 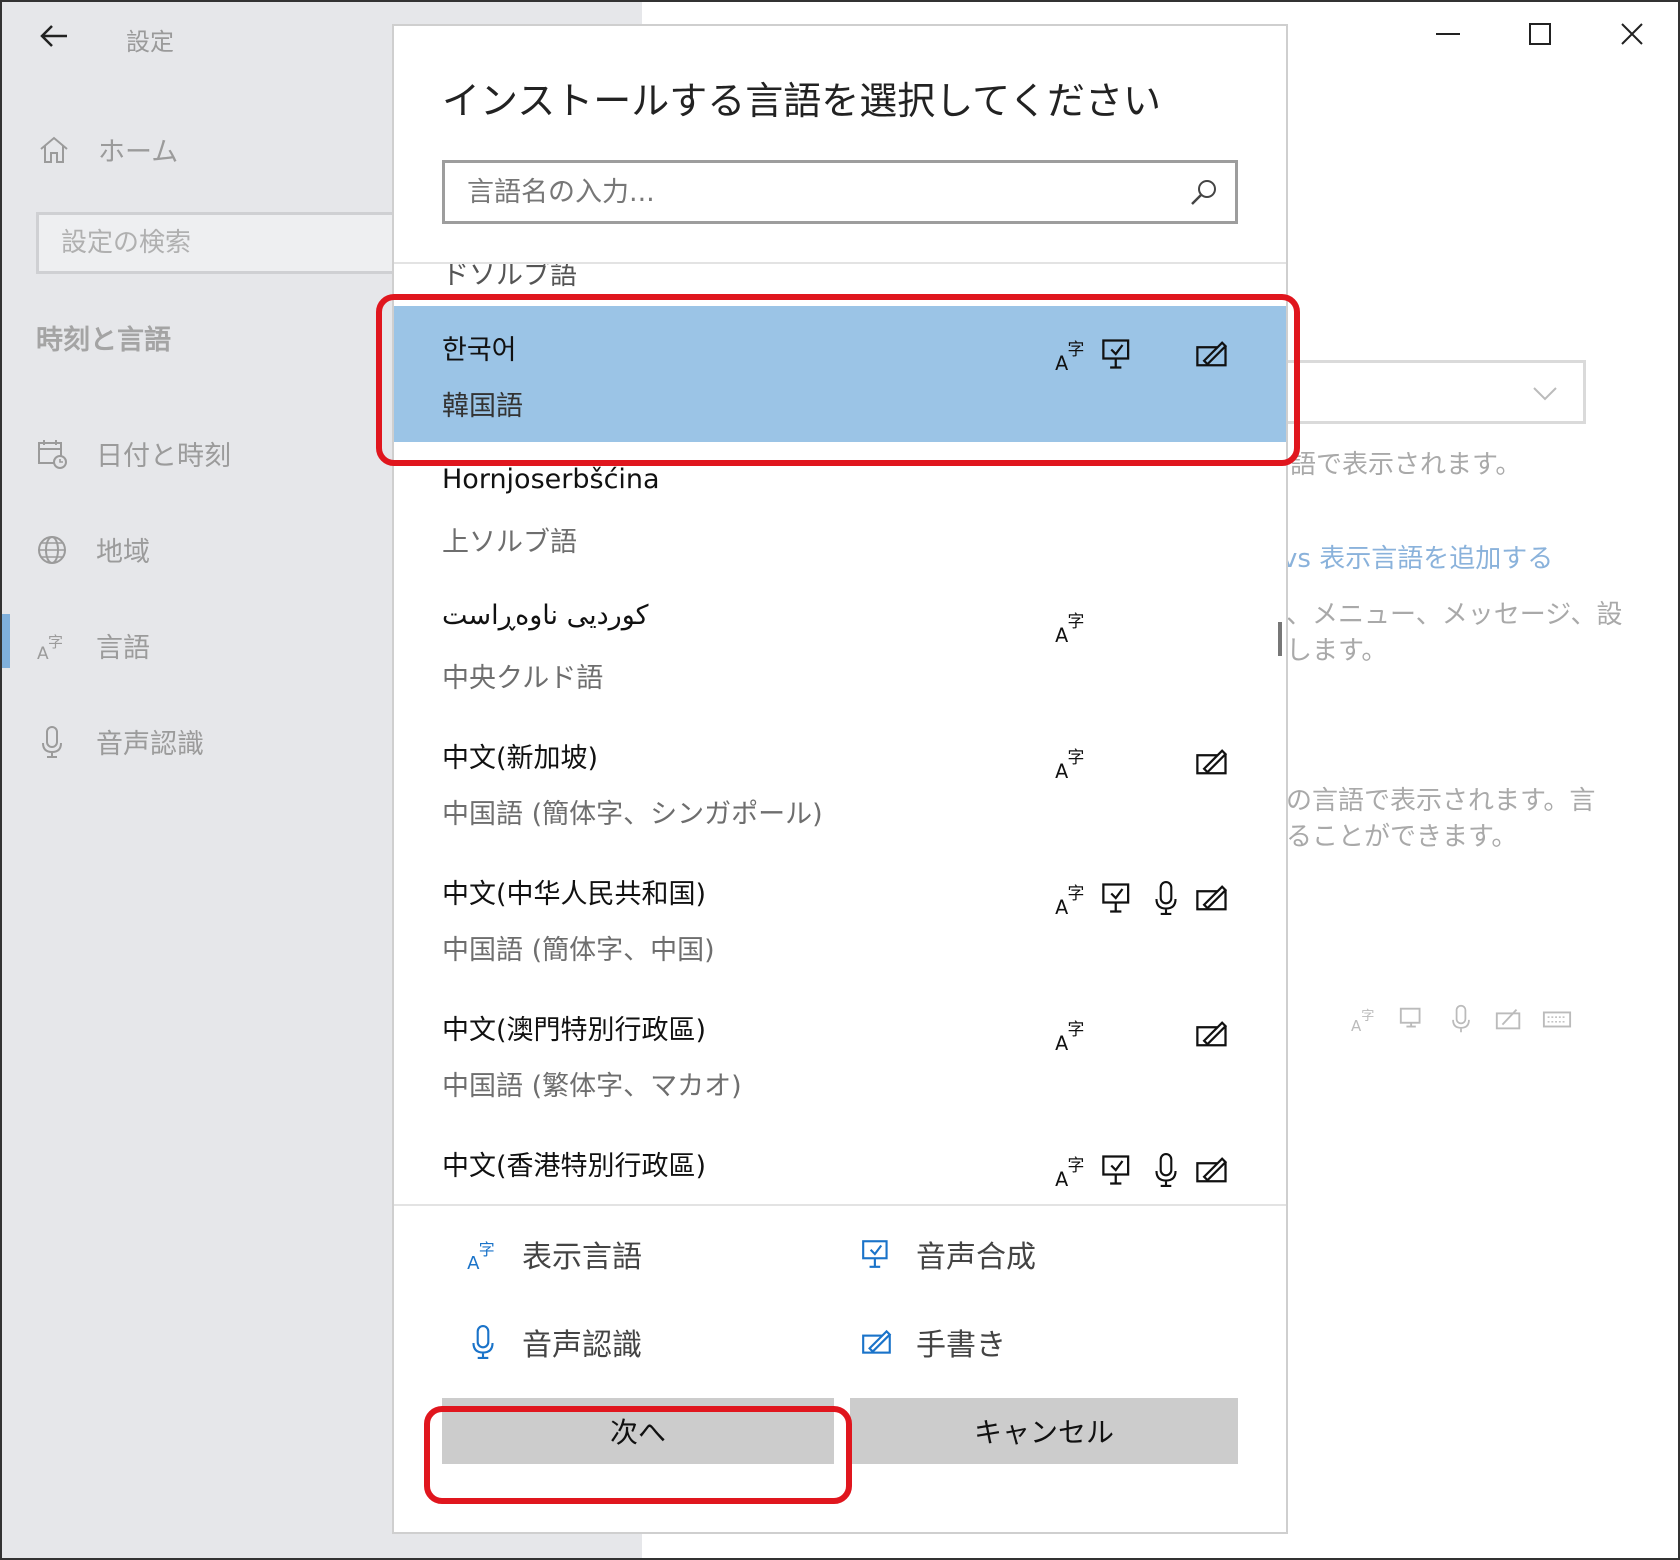 I want to click on legend-speech: 音声認識, so click(x=554, y=1342).